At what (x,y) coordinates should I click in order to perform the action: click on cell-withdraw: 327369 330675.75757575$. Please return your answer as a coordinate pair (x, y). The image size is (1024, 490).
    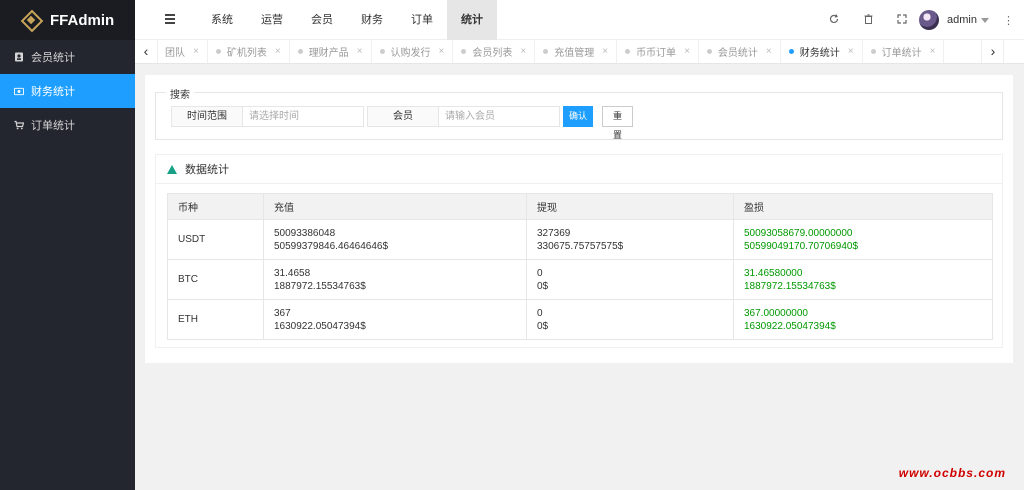
    Looking at the image, I should click on (630, 239).